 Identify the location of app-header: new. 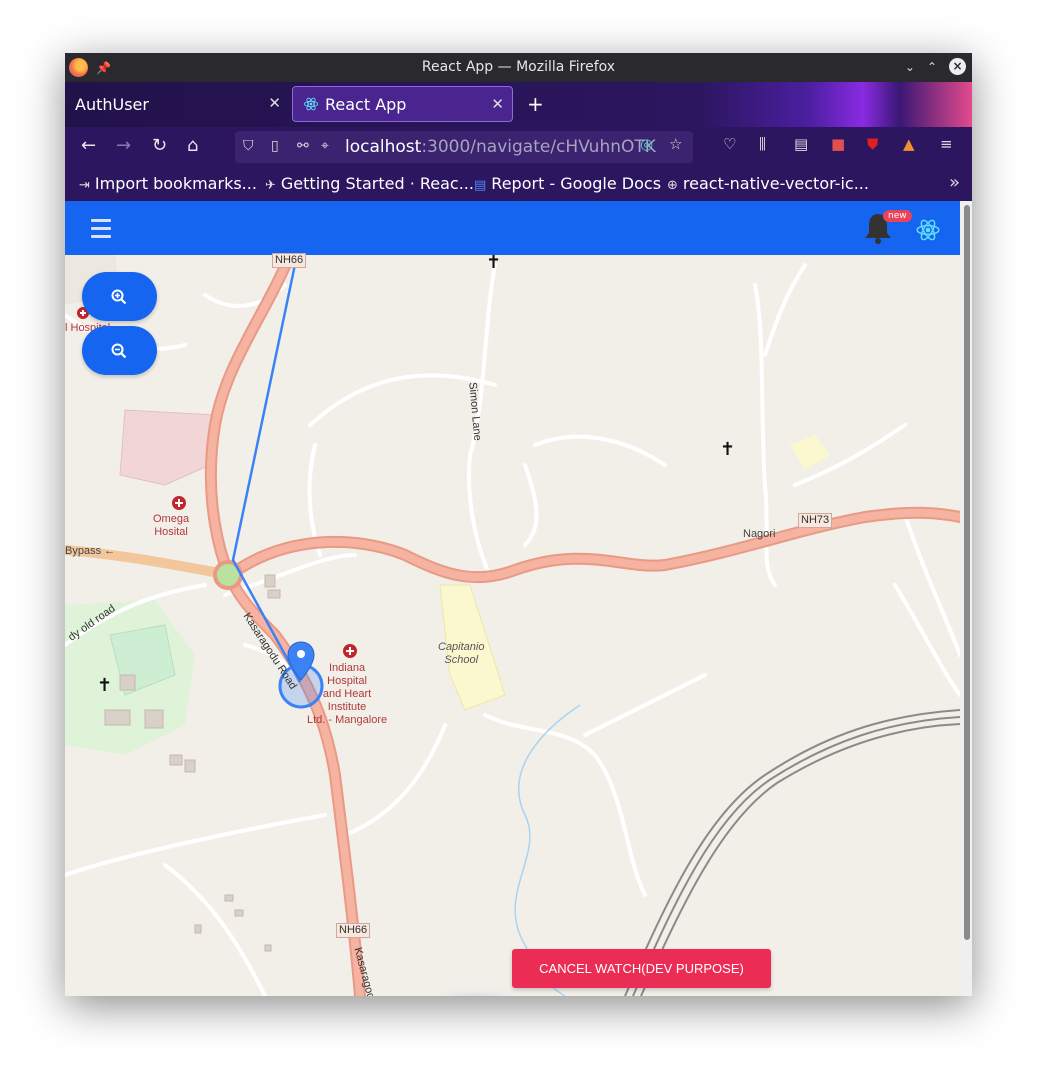
(512, 228).